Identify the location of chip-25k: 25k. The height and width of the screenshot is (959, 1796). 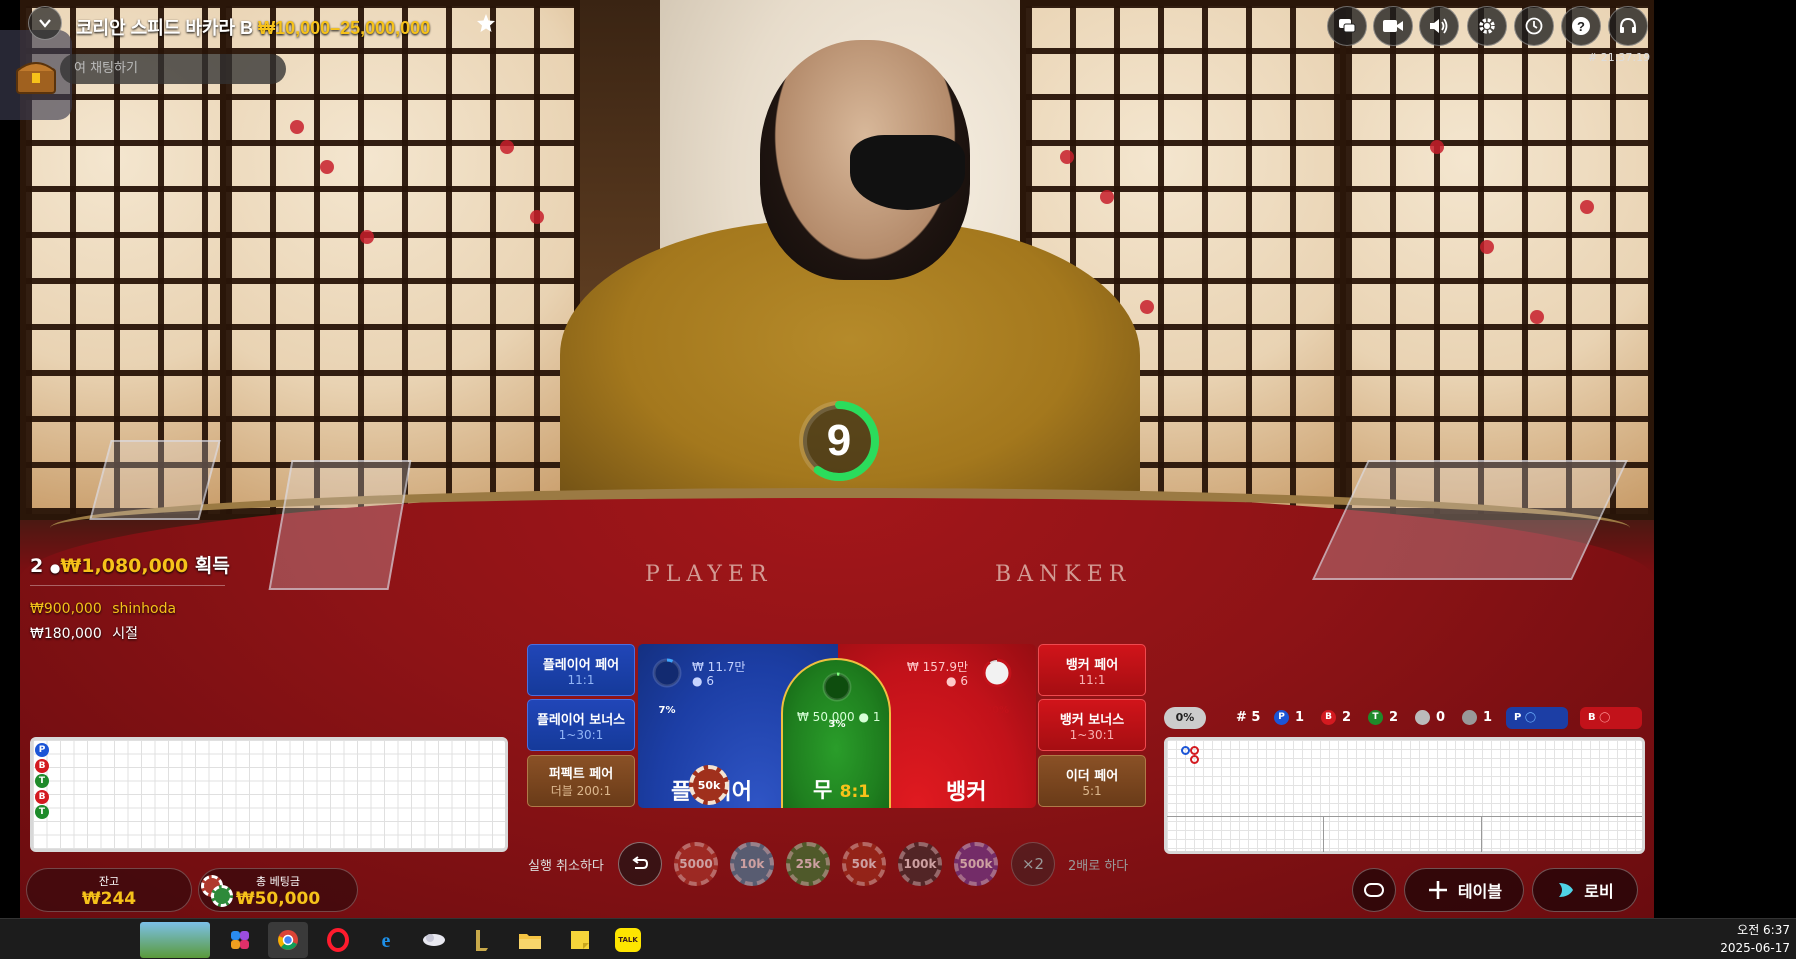
(808, 864).